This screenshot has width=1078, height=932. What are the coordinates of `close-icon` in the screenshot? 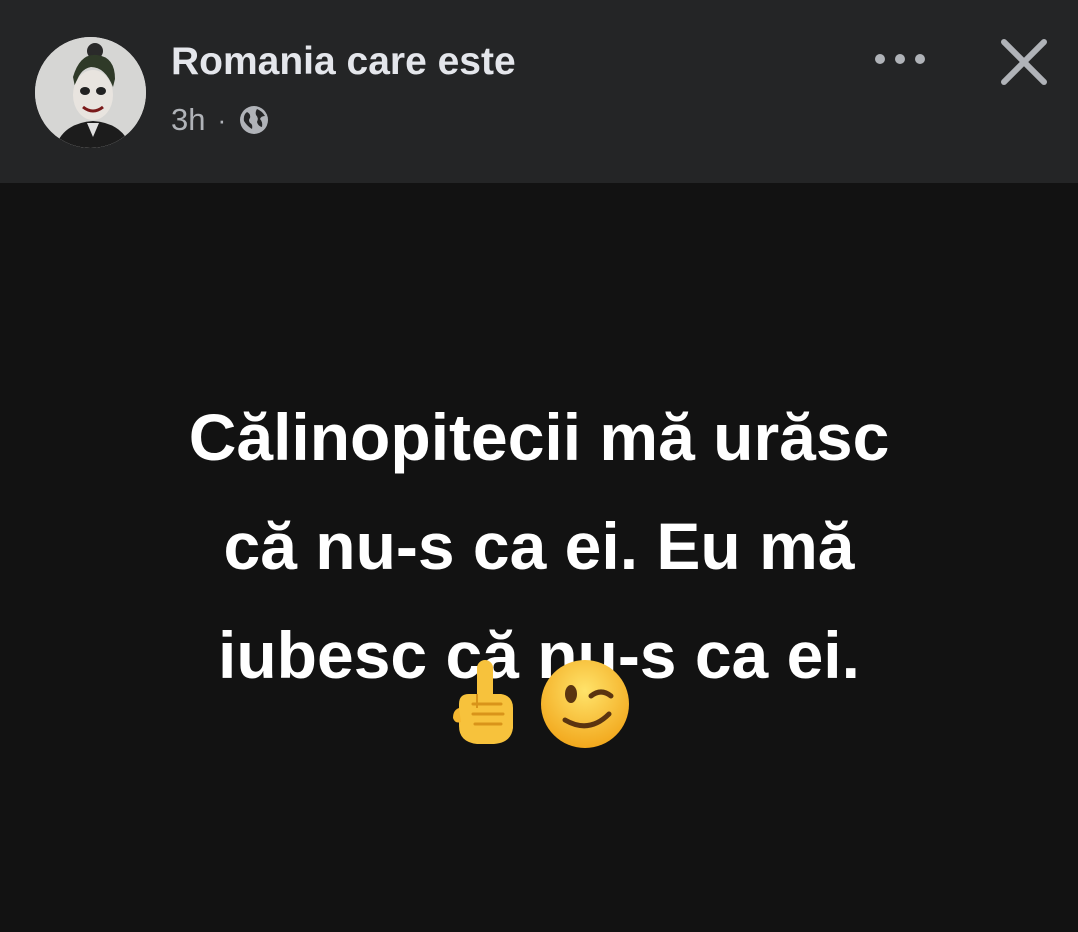 It's located at (1024, 62).